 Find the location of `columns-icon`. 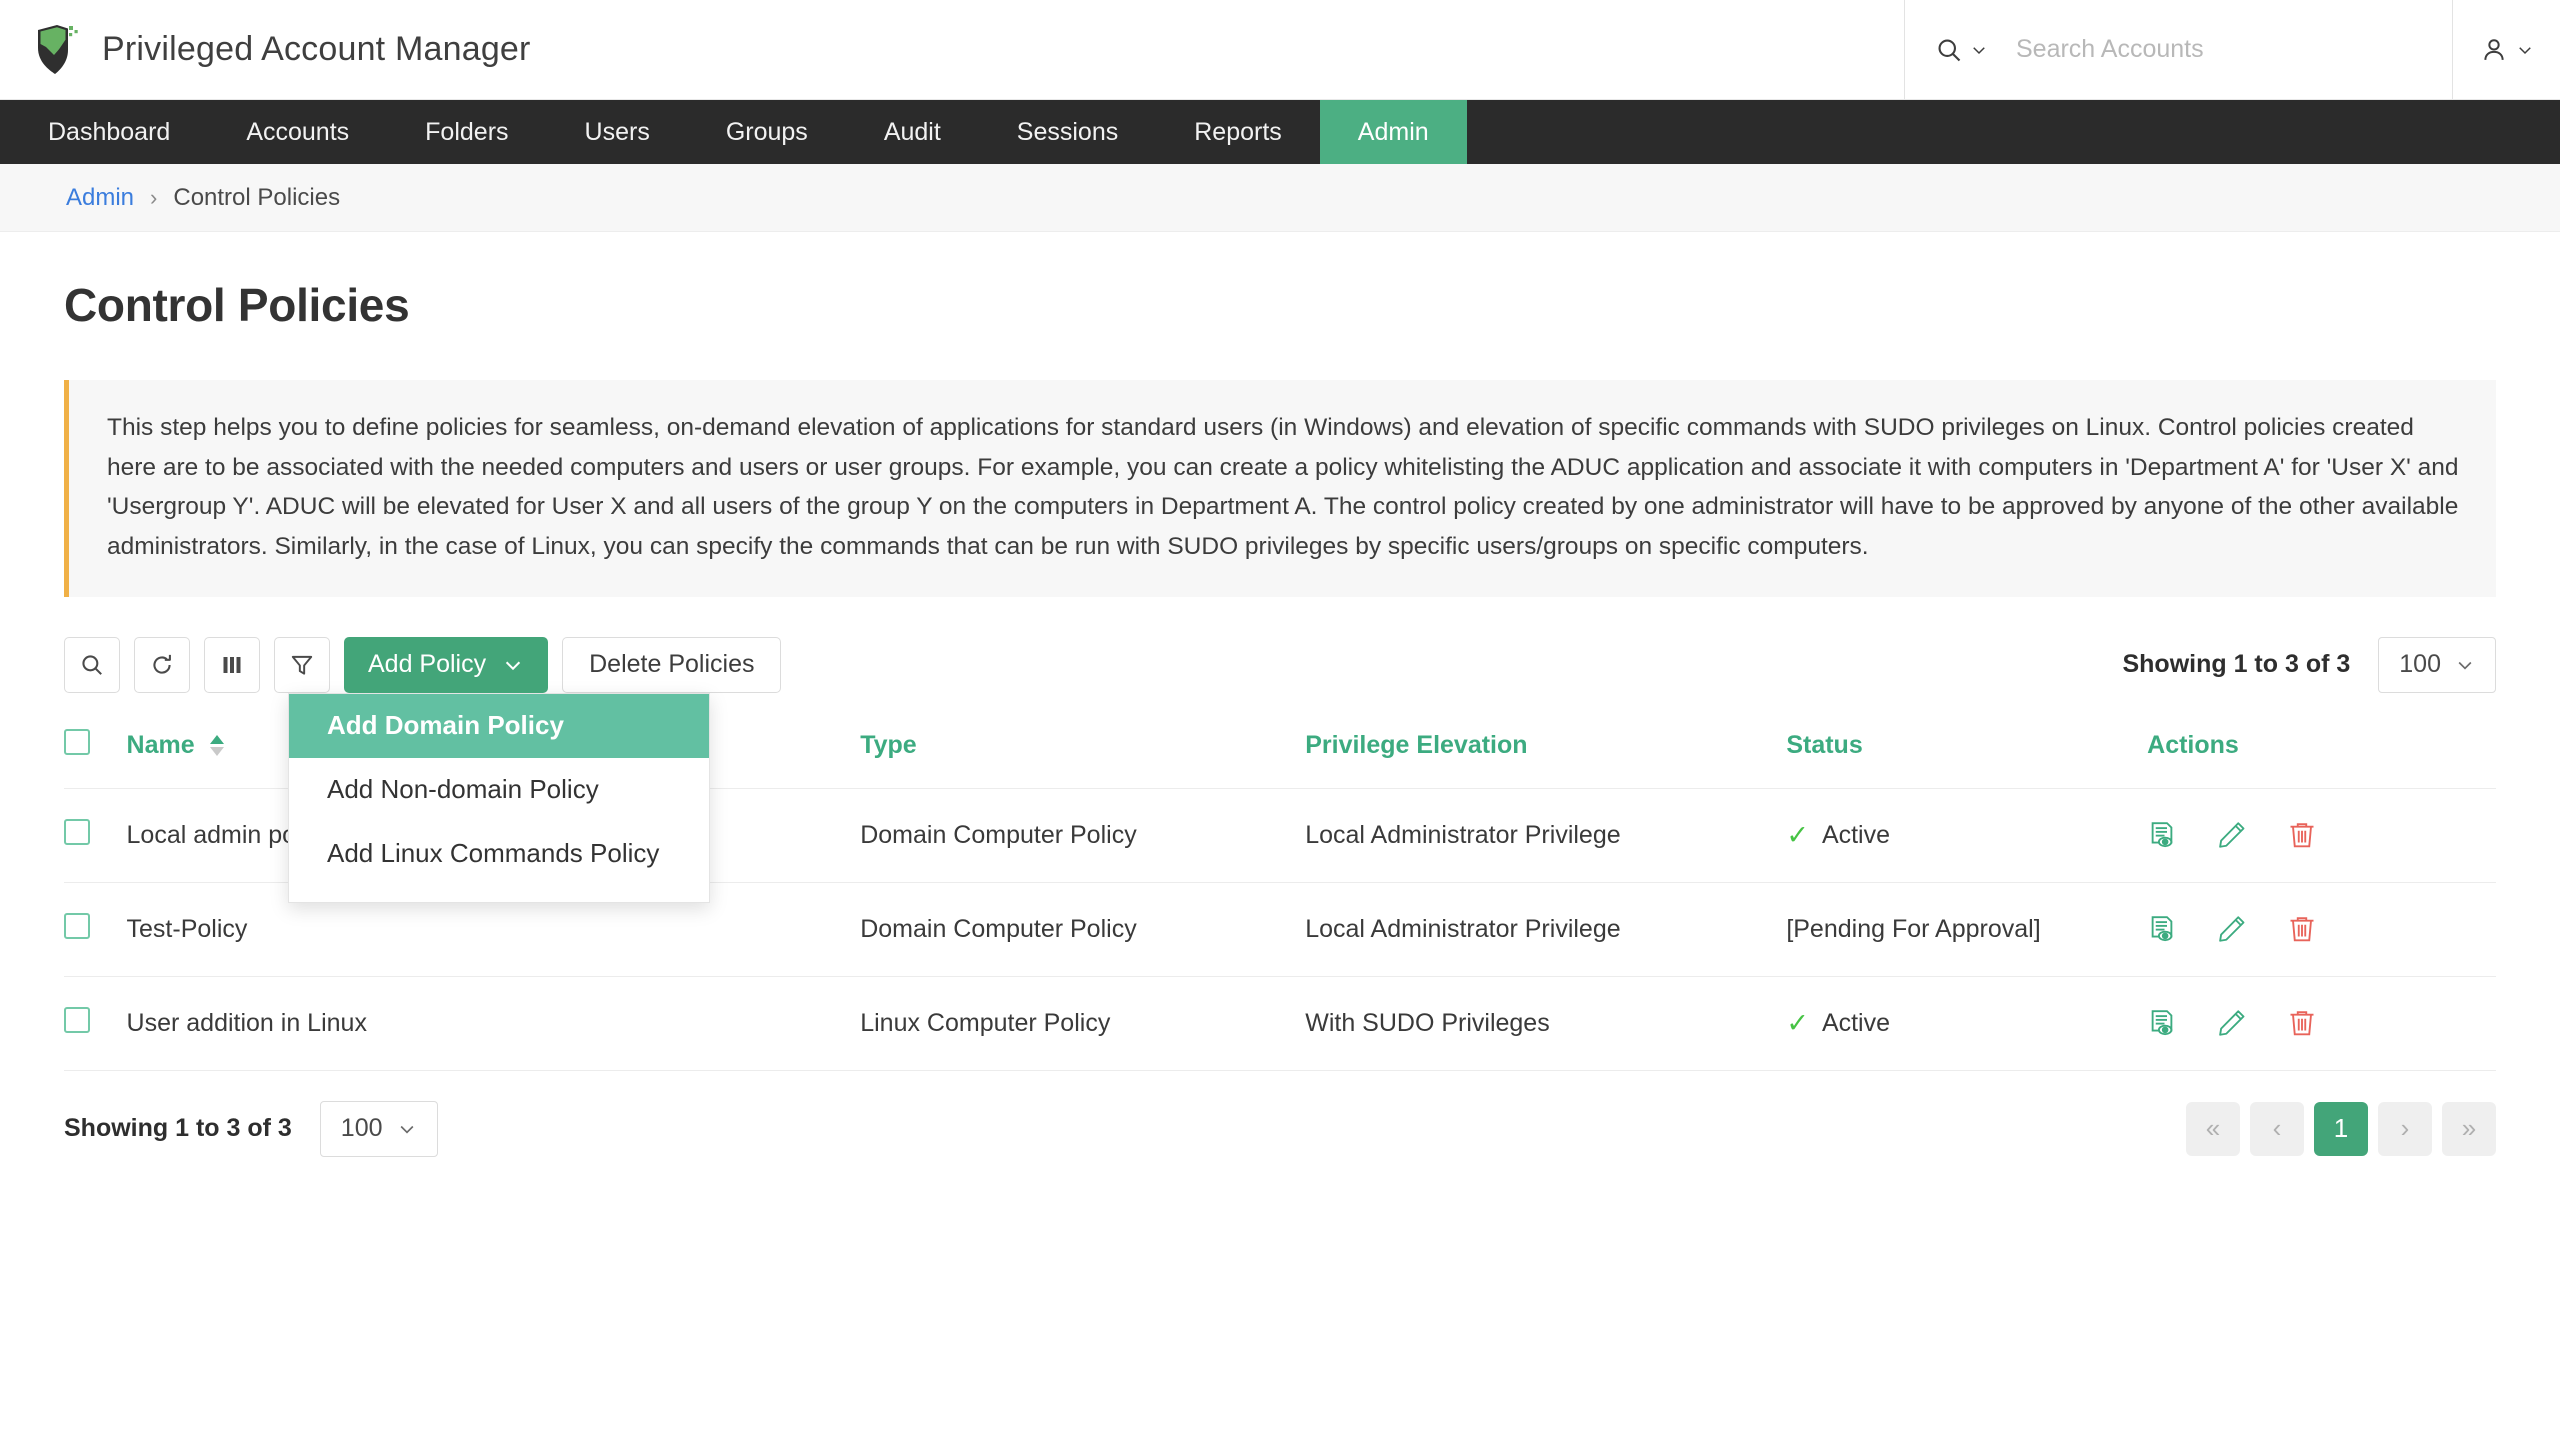

columns-icon is located at coordinates (232, 664).